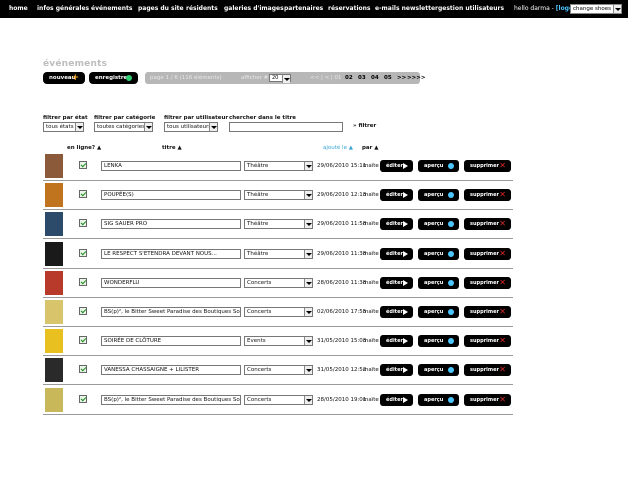 This screenshot has width=628, height=500. Describe the element at coordinates (171, 370) in the screenshot. I see `title-input: VANESSA CHASSAIGNE + LILISTER` at that location.